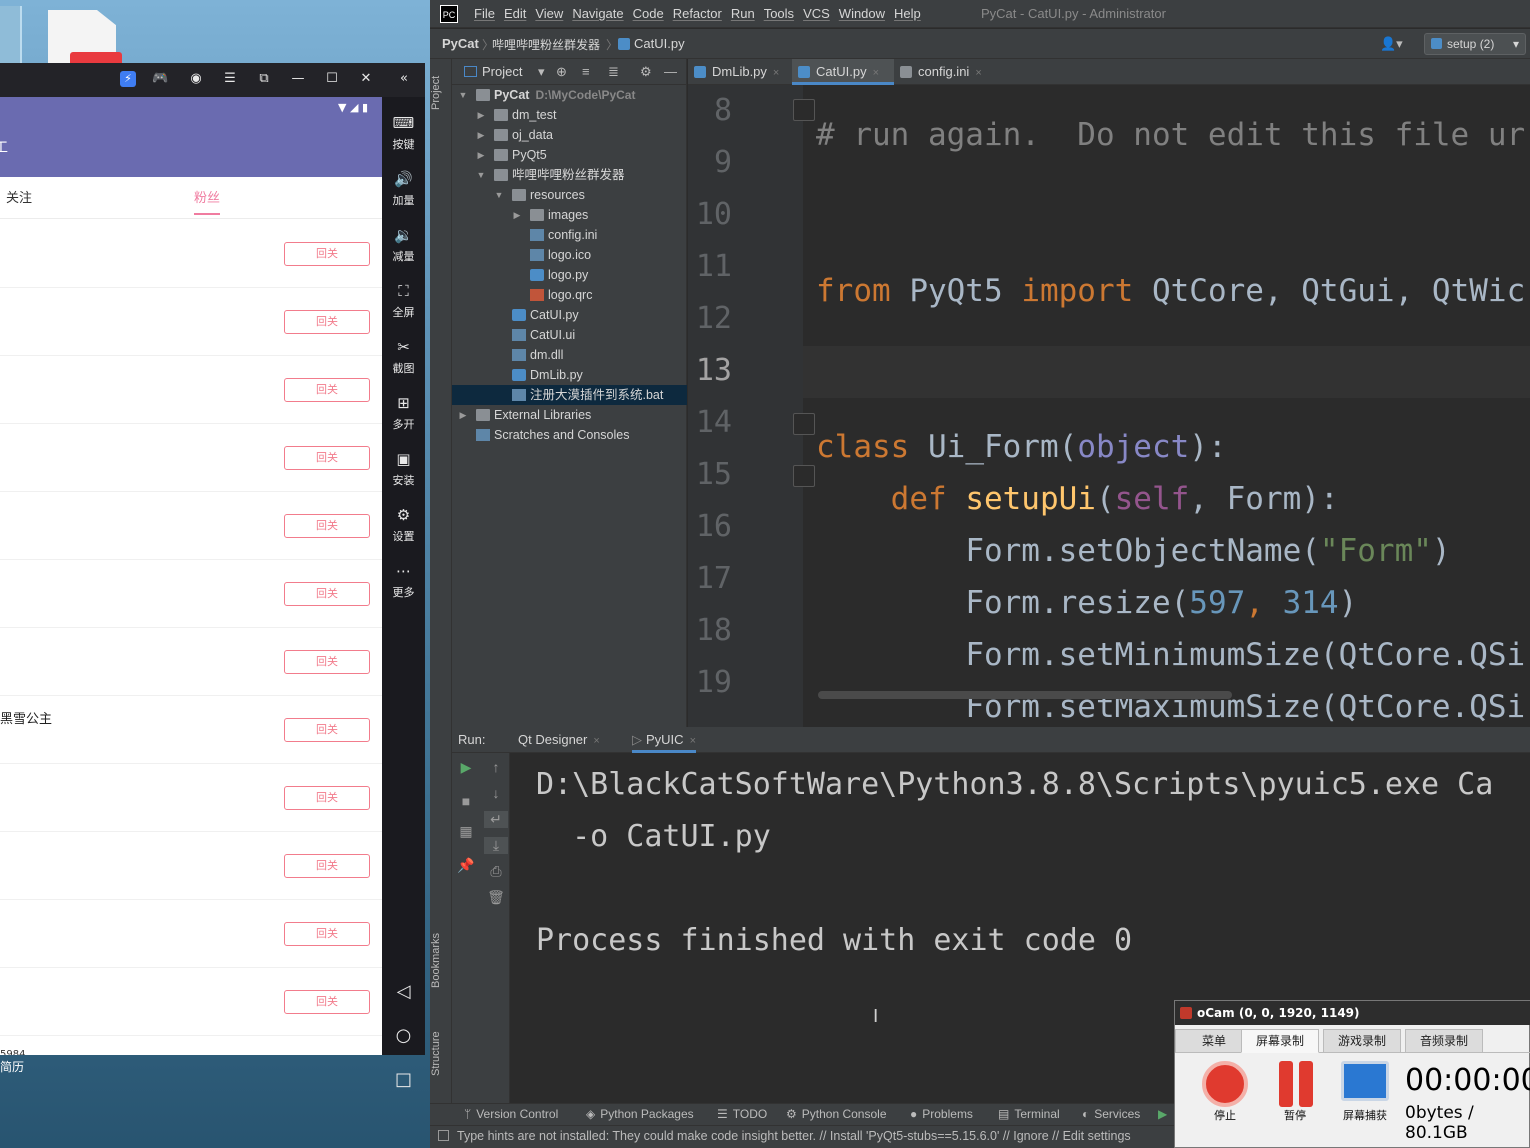  What do you see at coordinates (496, 871) in the screenshot?
I see `print-icon: ⎙` at bounding box center [496, 871].